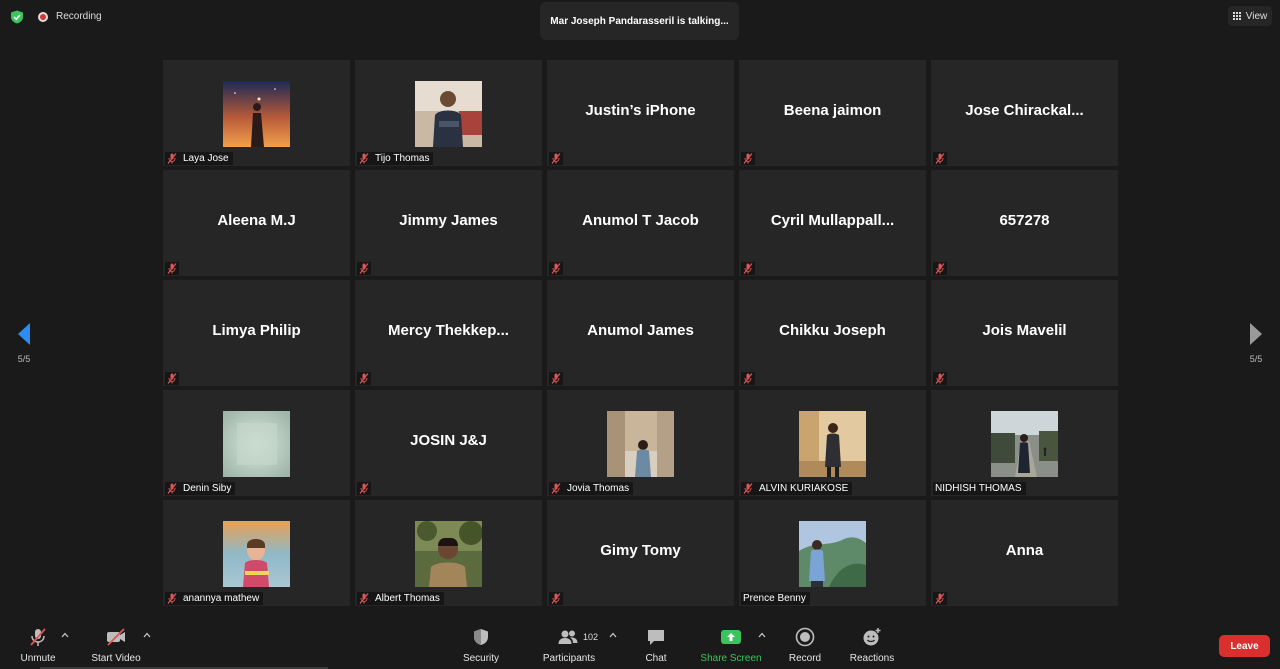 The image size is (1280, 669). What do you see at coordinates (832, 110) in the screenshot?
I see `participant-name: Beena jaimon` at bounding box center [832, 110].